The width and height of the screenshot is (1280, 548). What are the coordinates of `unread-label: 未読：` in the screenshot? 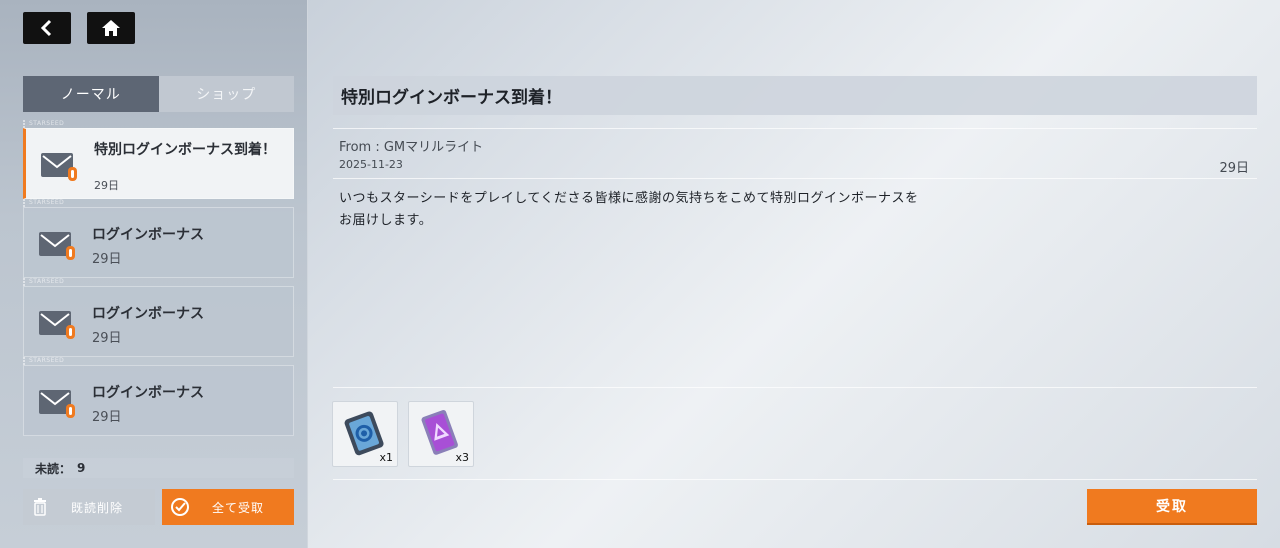 It's located at (53, 468).